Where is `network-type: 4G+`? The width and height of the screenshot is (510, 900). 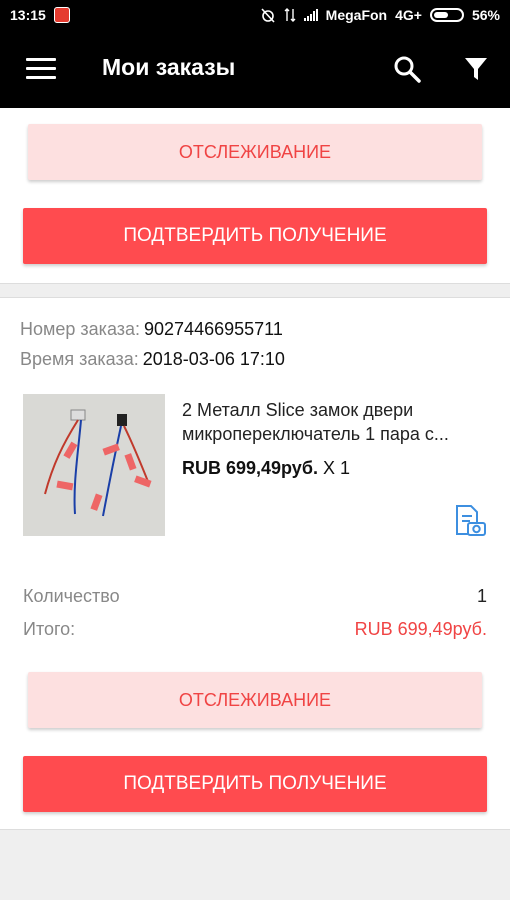 network-type: 4G+ is located at coordinates (408, 15).